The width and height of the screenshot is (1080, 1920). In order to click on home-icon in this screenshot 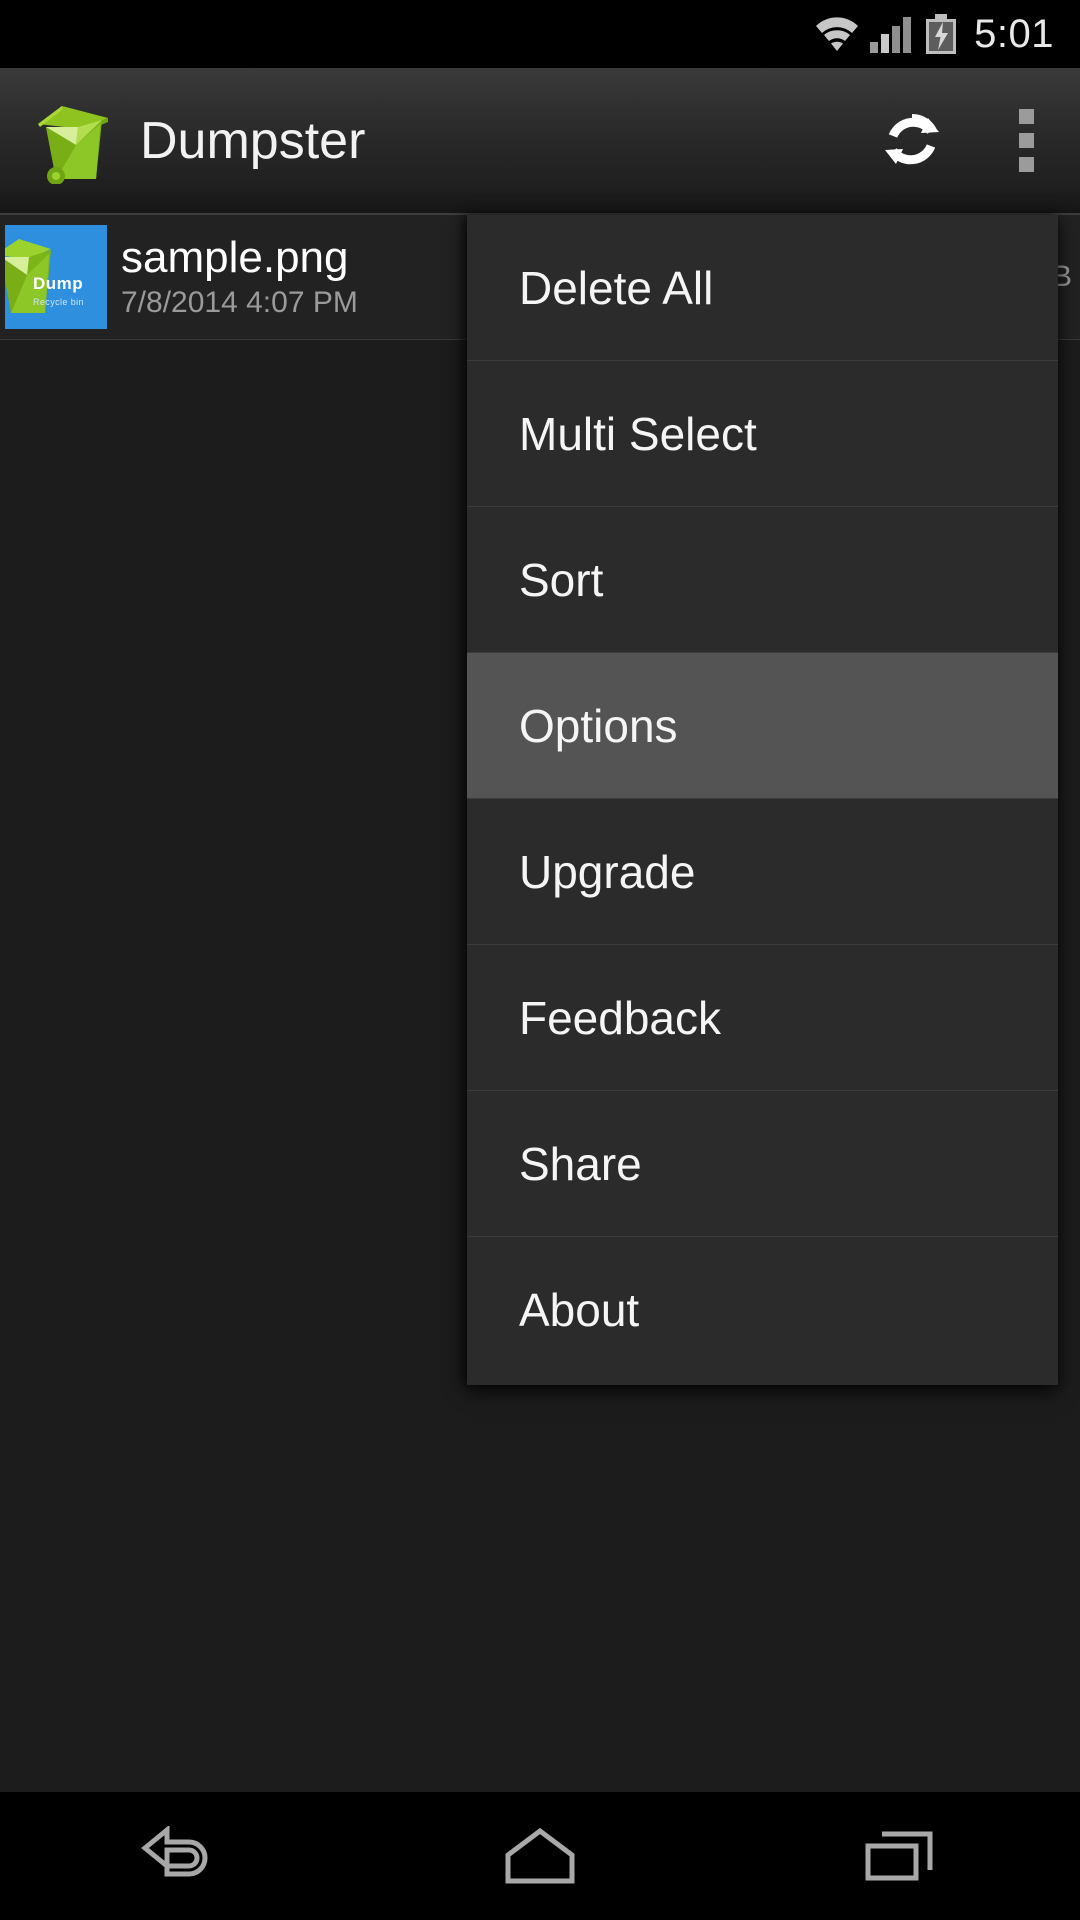, I will do `click(540, 1856)`.